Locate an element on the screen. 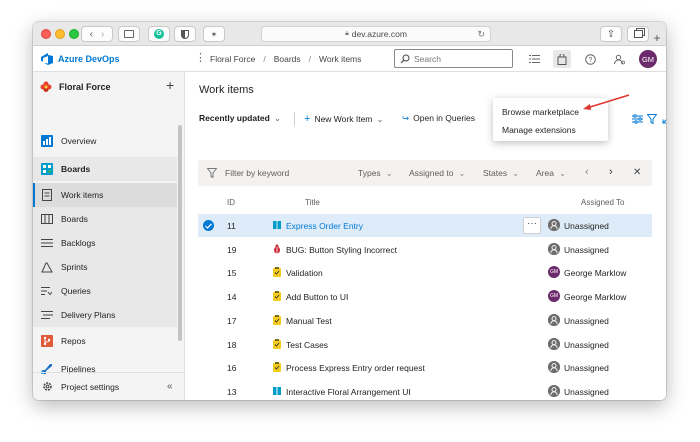  new-work-item-button: + New Work Item ⌄ is located at coordinates (344, 119).